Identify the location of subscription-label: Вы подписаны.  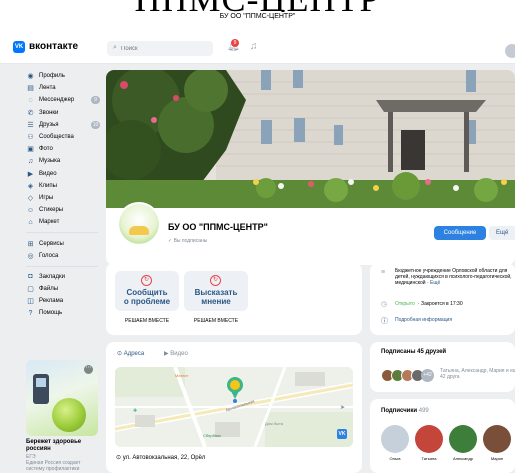
(190, 241).